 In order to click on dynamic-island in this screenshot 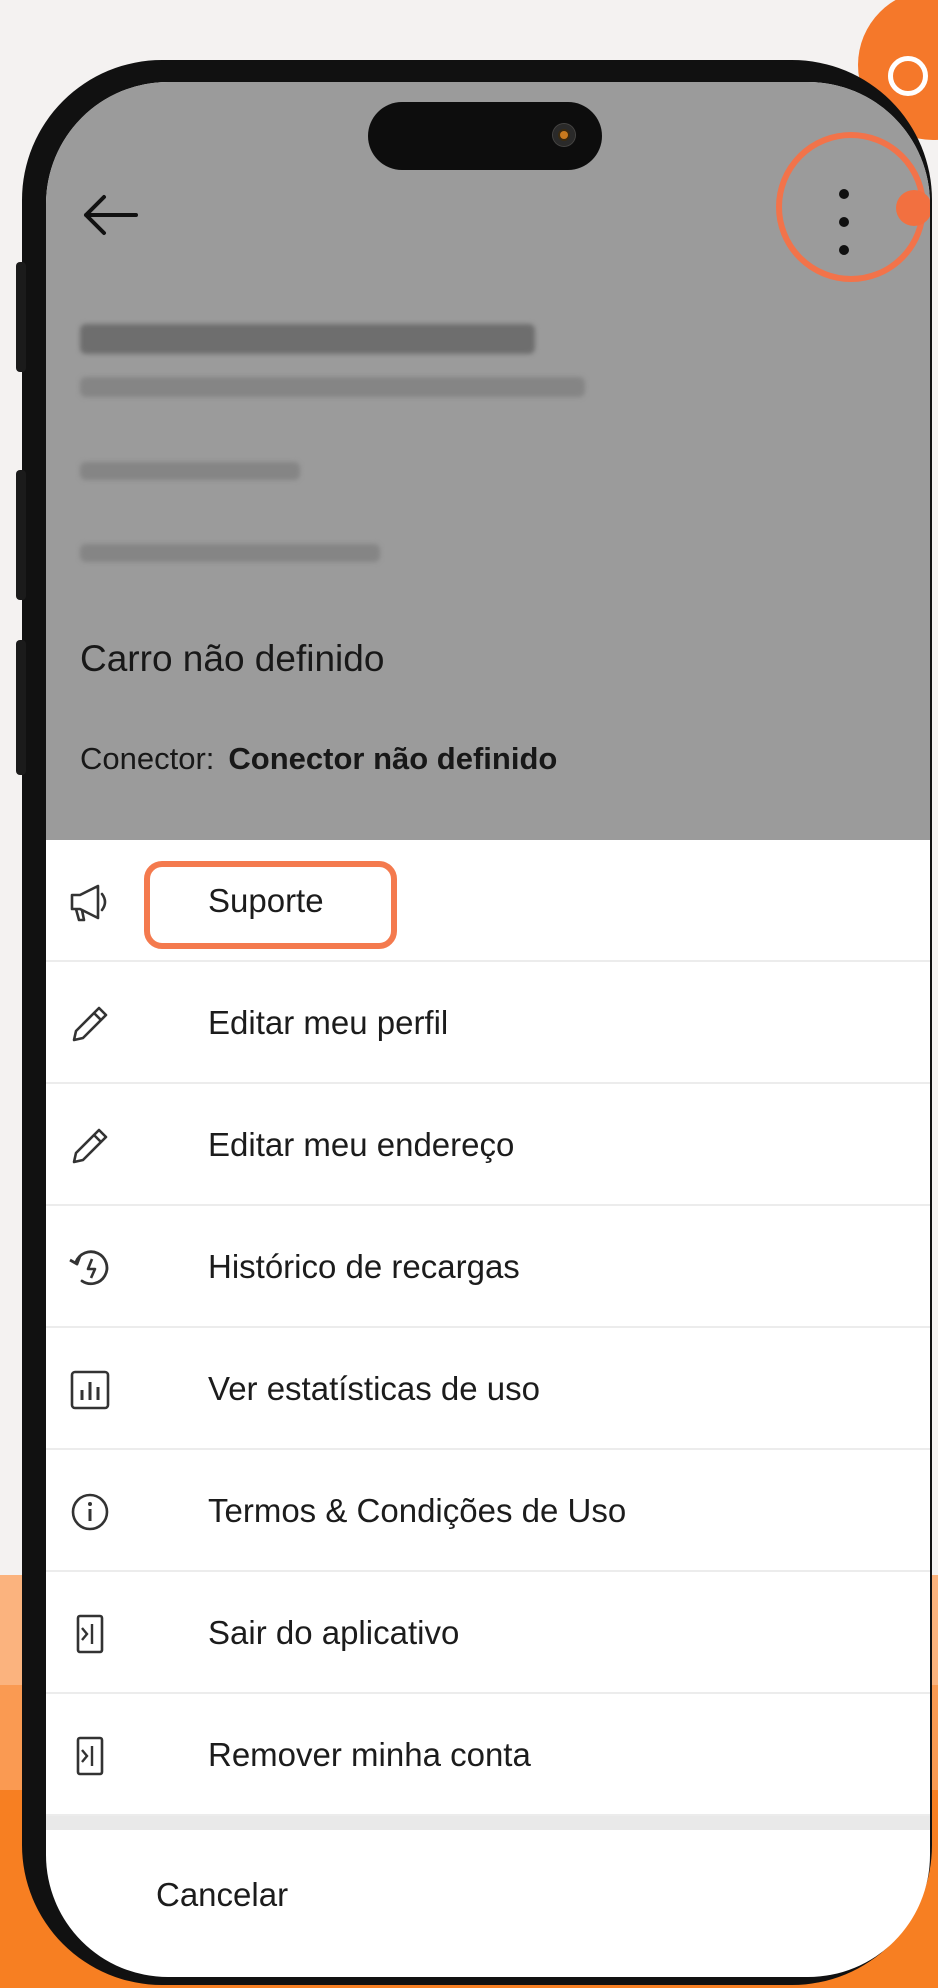, I will do `click(485, 136)`.